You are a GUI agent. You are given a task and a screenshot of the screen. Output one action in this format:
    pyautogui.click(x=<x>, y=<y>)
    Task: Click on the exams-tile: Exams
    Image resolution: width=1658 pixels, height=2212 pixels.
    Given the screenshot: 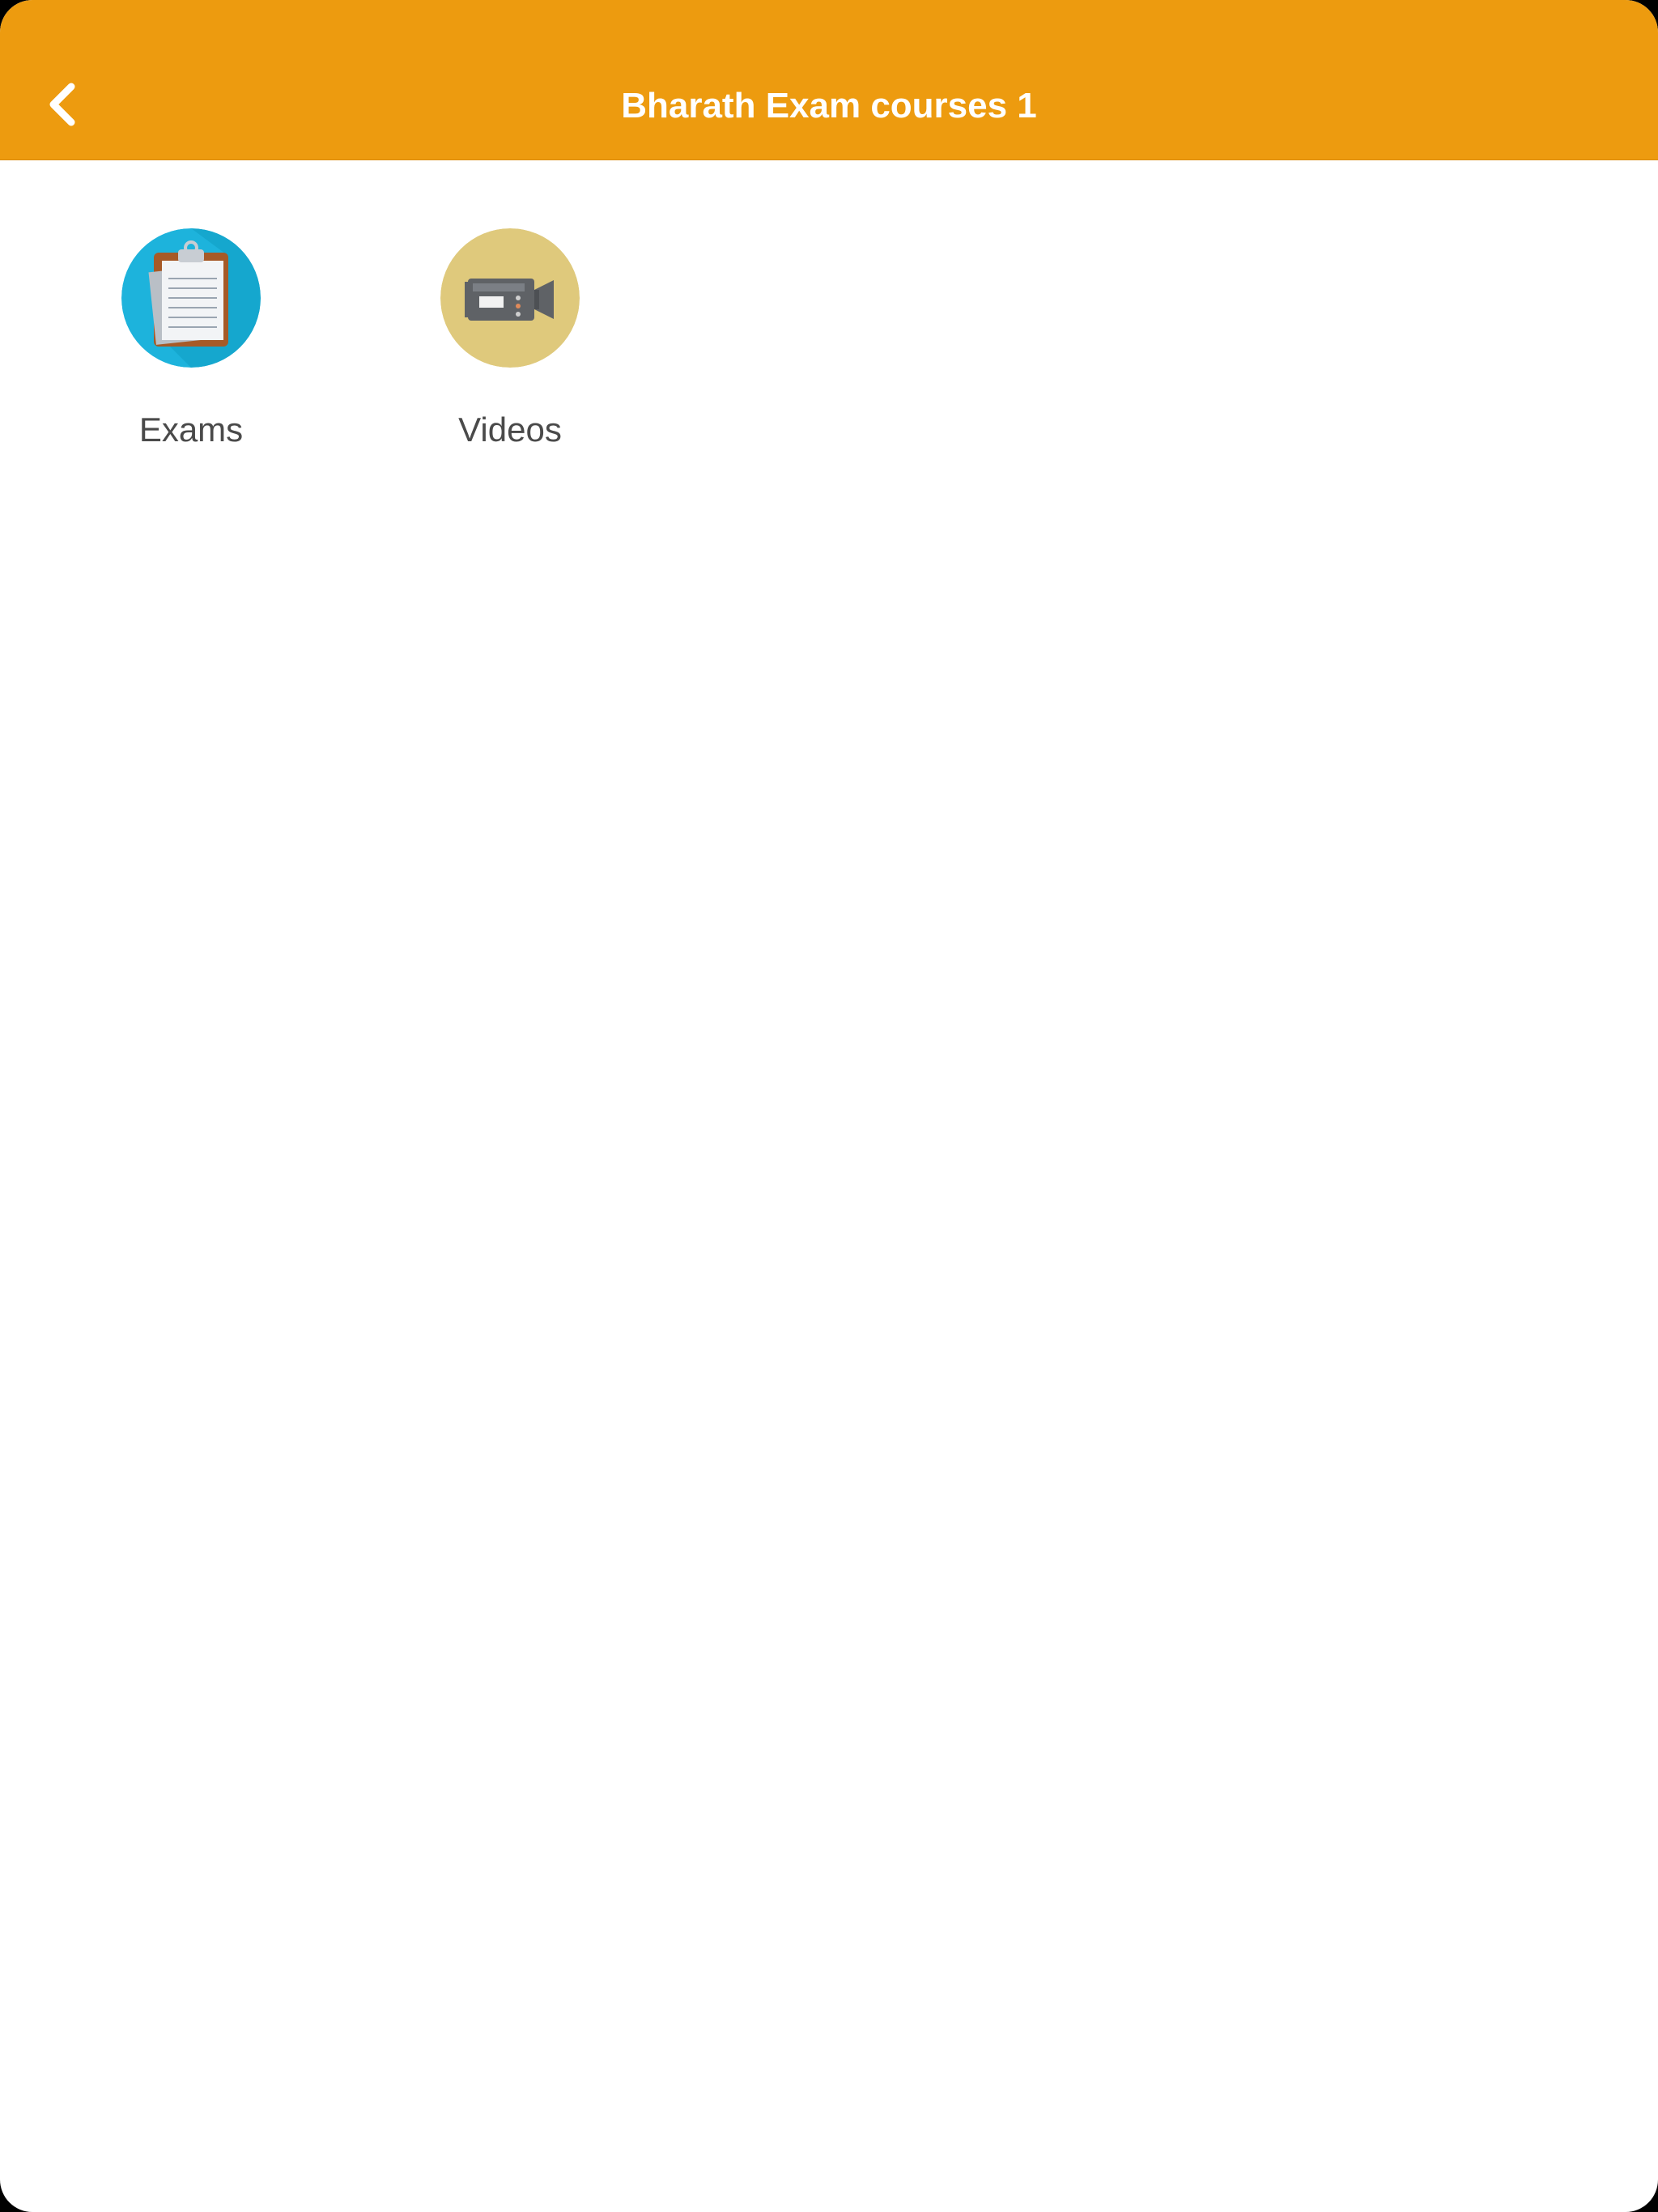 What is the action you would take?
    pyautogui.click(x=191, y=314)
    